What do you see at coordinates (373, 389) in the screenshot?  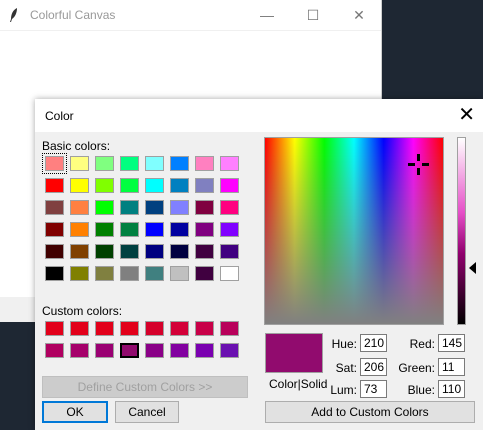 I see `lum-field: 73` at bounding box center [373, 389].